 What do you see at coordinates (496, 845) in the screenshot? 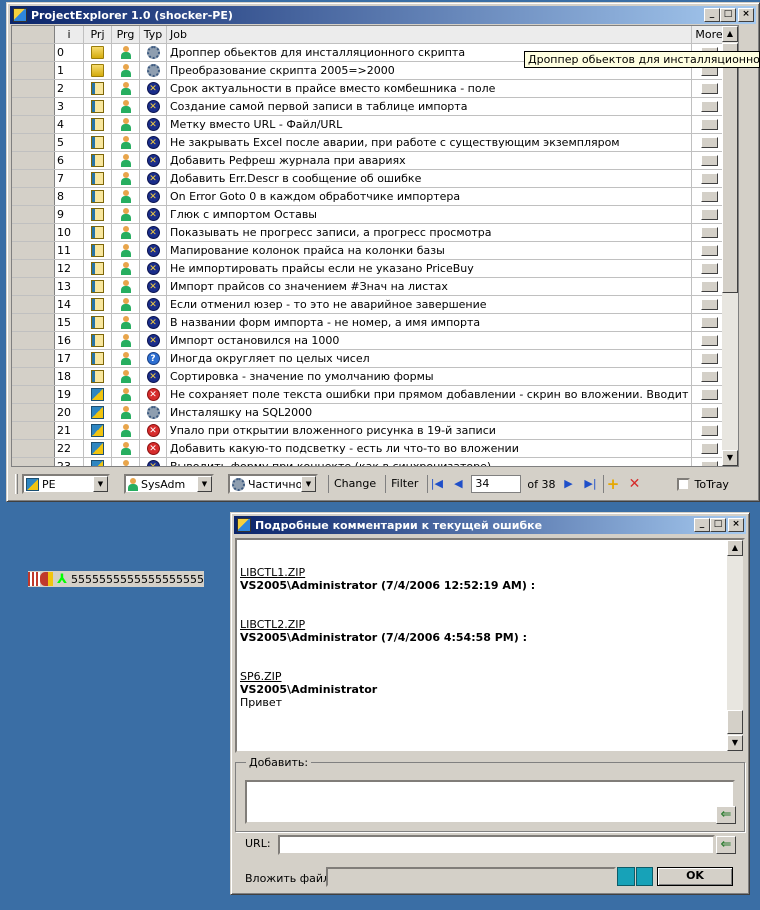
I see `url-input` at bounding box center [496, 845].